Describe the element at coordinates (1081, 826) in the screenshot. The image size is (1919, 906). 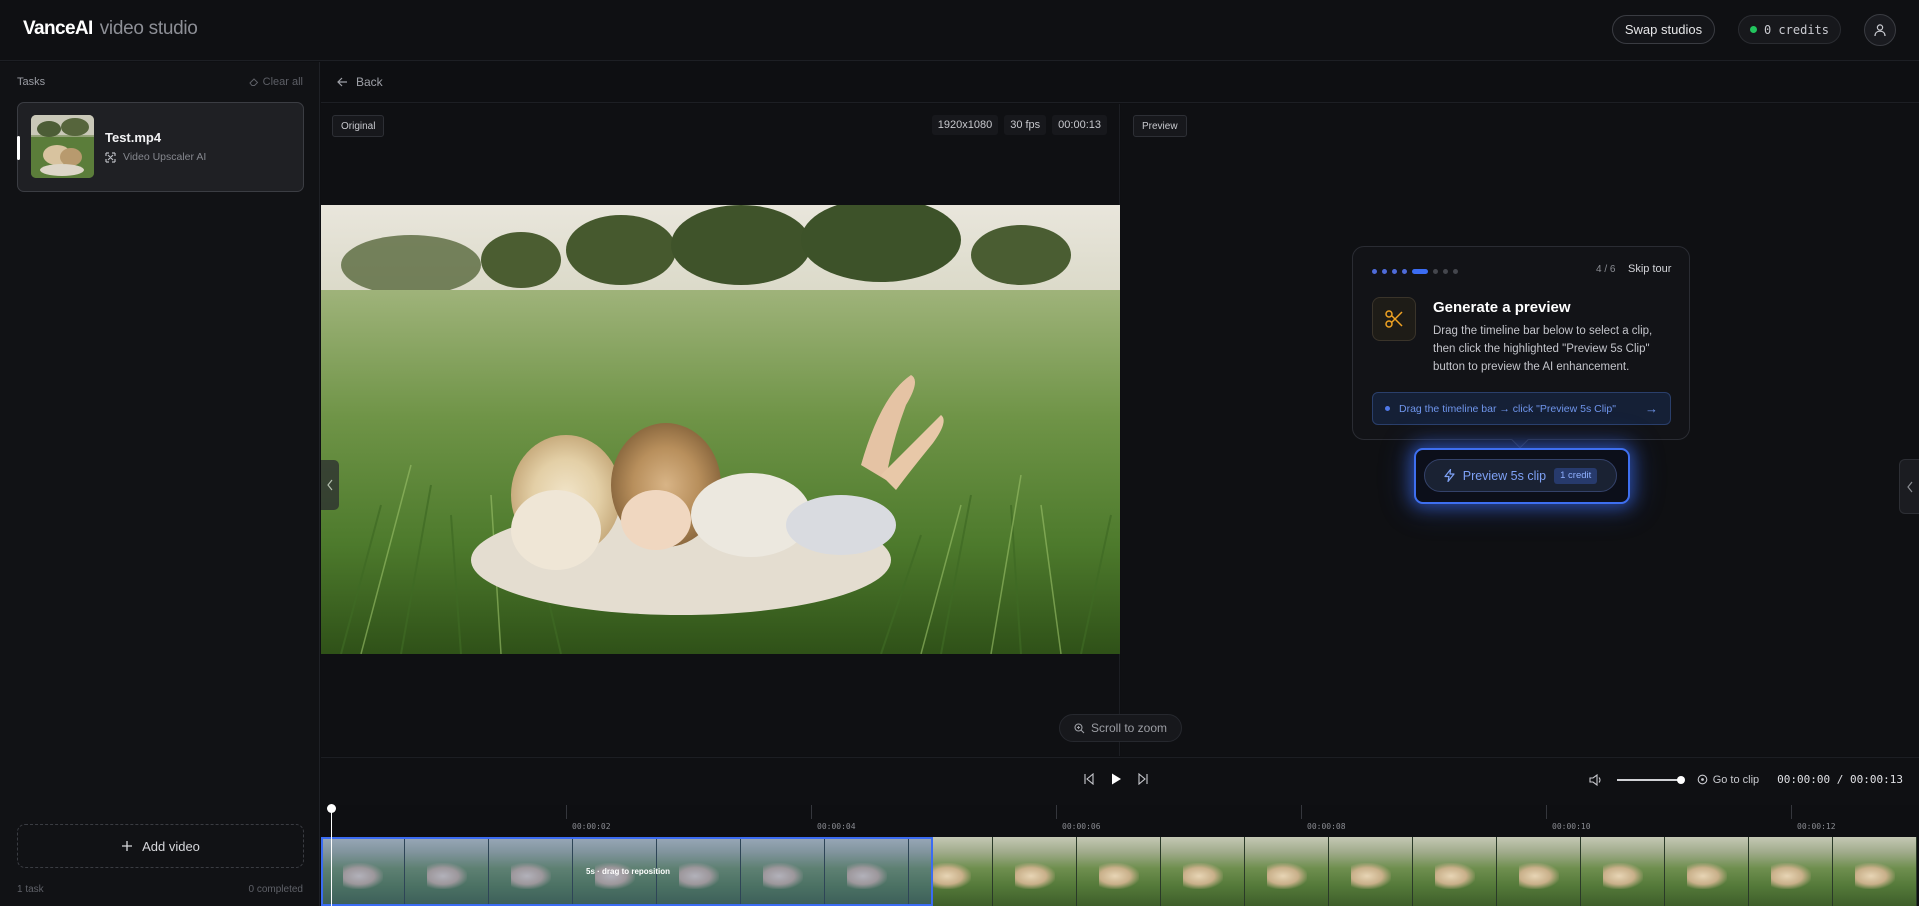
I see `ruler-tick-label: 00:00:06` at that location.